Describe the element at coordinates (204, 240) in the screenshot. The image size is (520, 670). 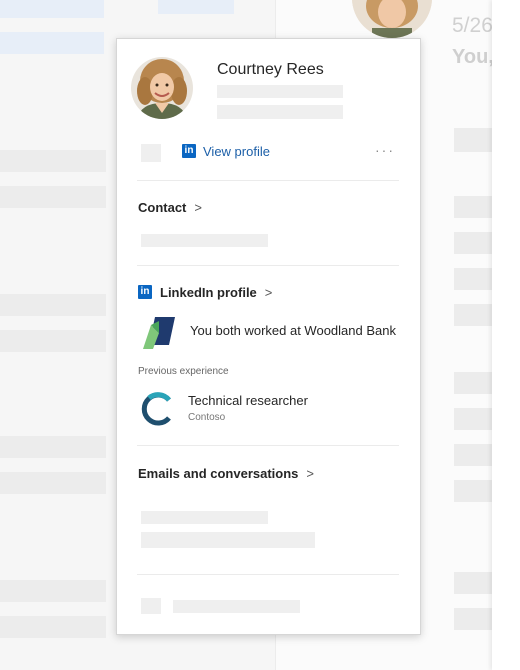
I see `contact-info-placeholder` at that location.